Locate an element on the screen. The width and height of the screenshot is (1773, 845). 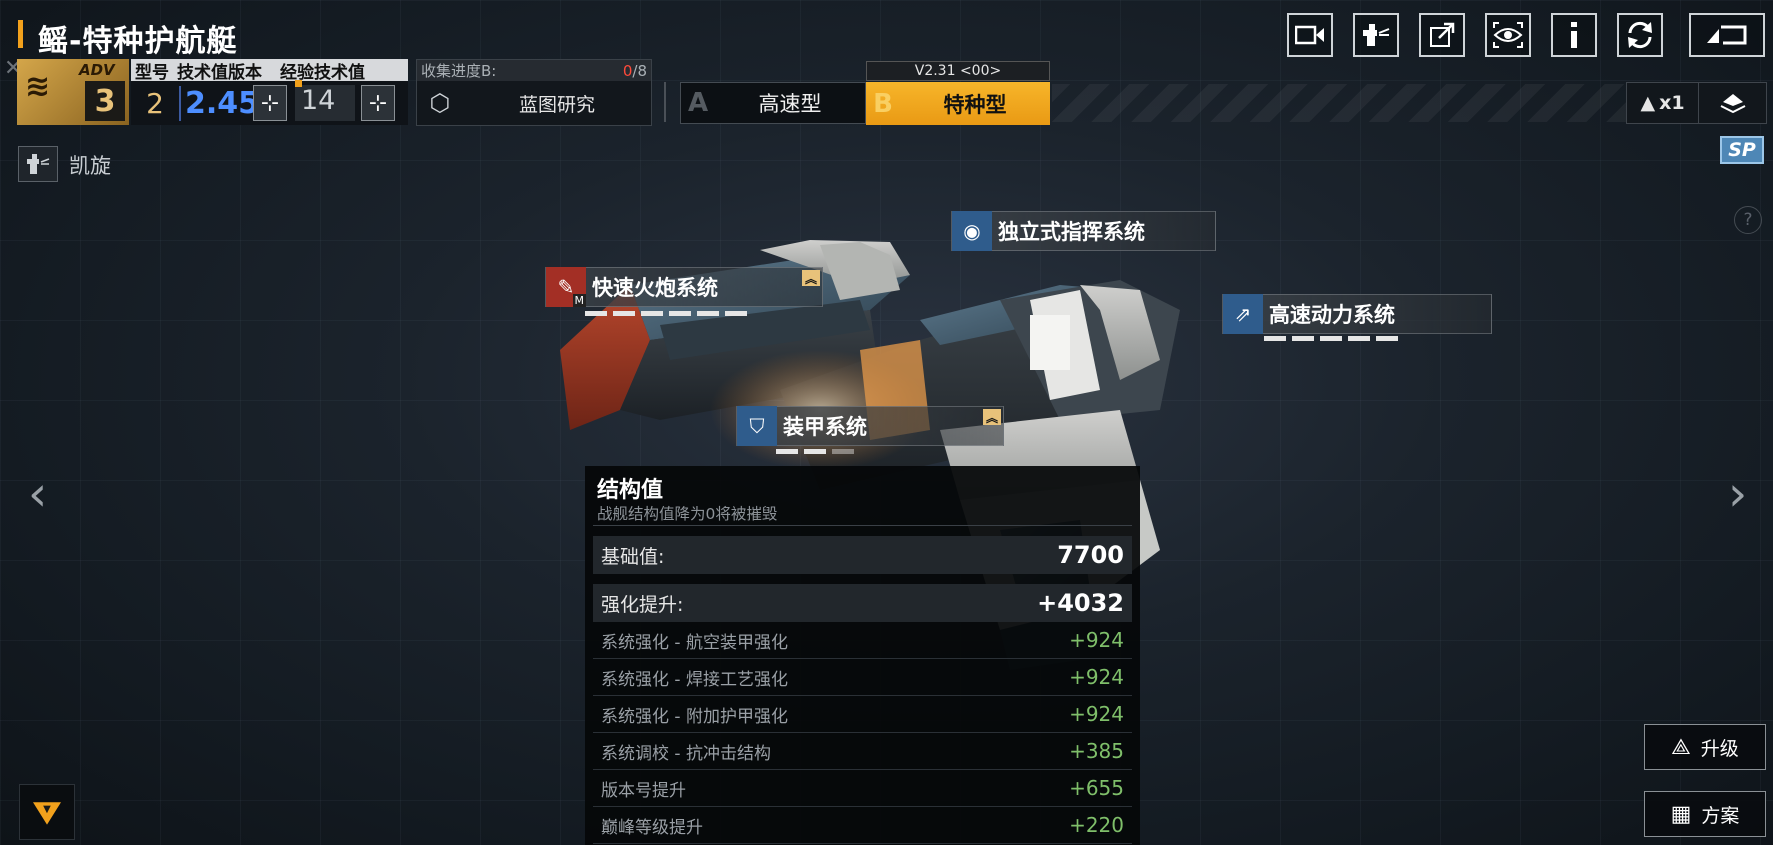
bonus-source-label: 巅峰等级提升 is located at coordinates (652, 827).